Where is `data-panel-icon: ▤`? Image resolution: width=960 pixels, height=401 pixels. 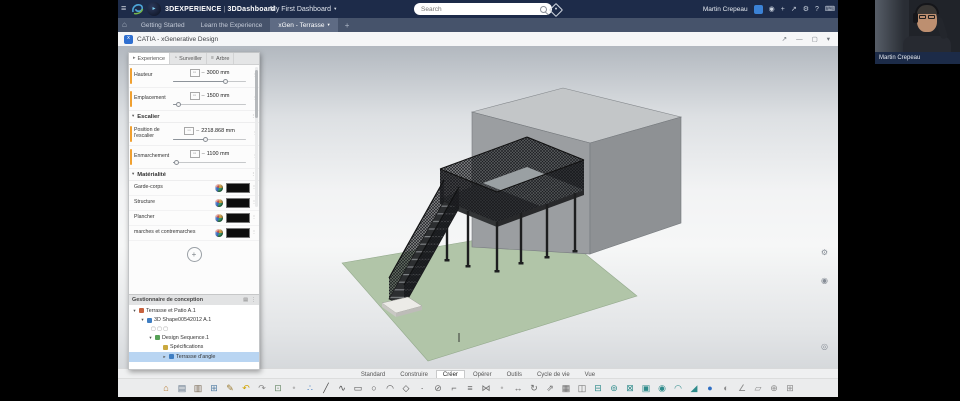 data-panel-icon: ▤ is located at coordinates (182, 388).